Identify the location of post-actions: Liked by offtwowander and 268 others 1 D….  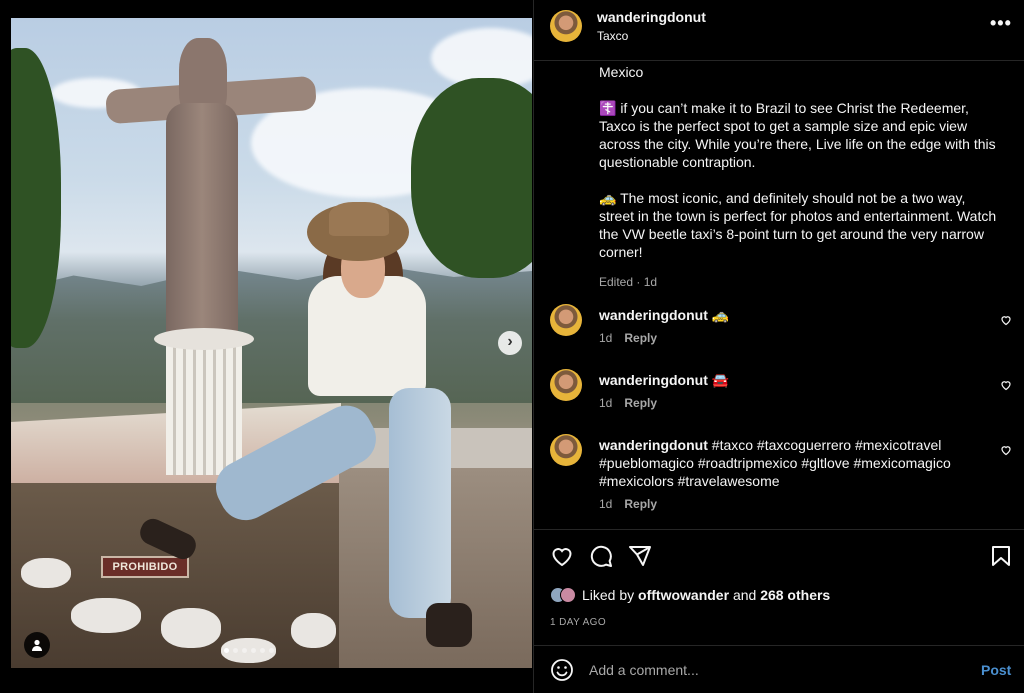
(779, 581).